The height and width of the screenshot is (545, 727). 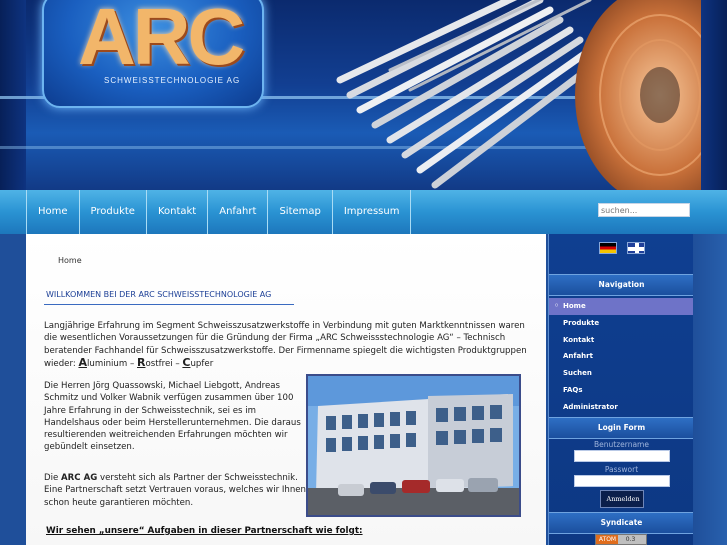 I want to click on sidebar-item-kontakt: Kontakt, so click(x=621, y=340).